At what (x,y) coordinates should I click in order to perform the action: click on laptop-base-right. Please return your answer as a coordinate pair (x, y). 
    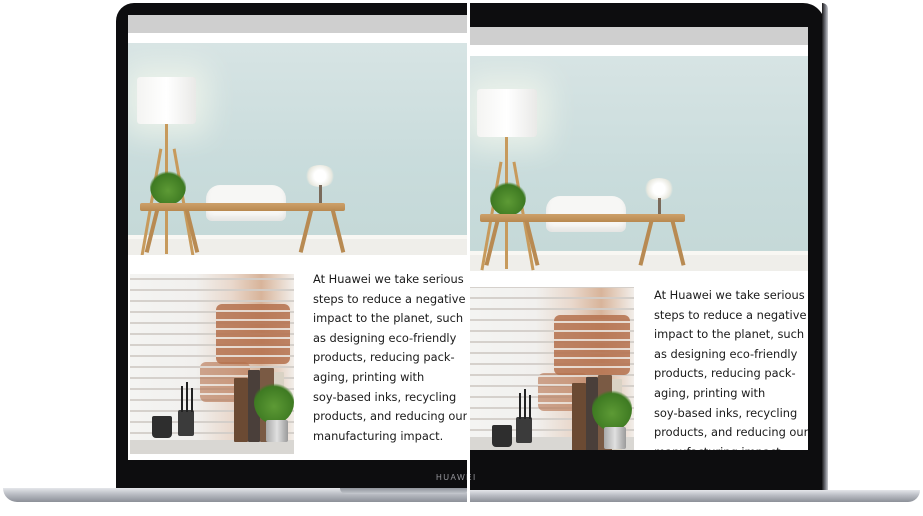
    Looking at the image, I should click on (695, 496).